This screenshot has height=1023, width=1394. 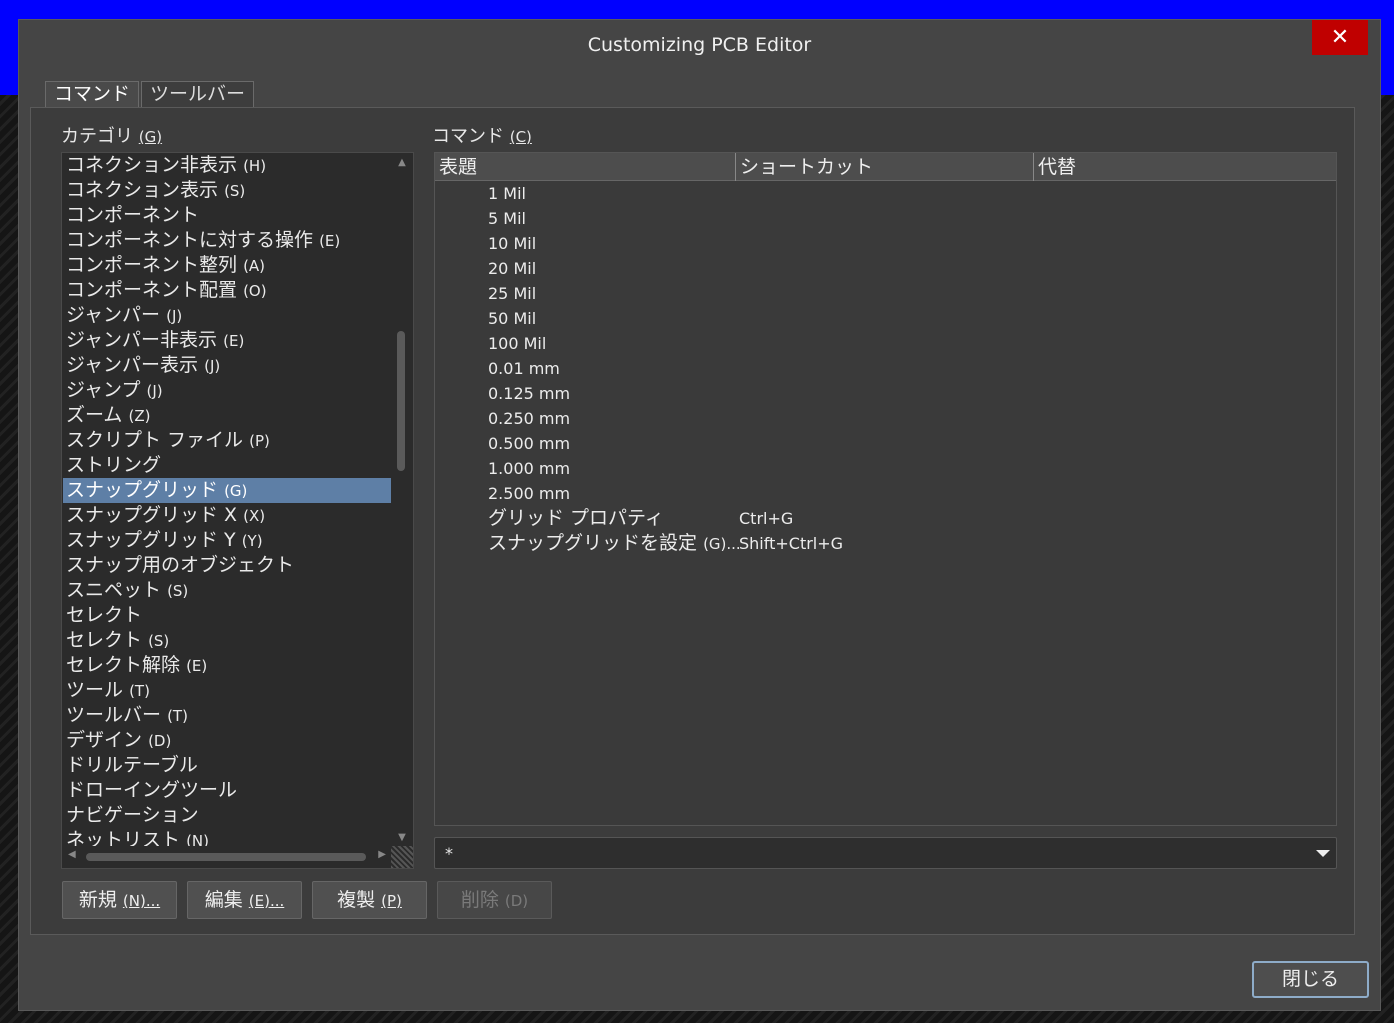 I want to click on category-item: コネクション非表示 (H), so click(x=227, y=165).